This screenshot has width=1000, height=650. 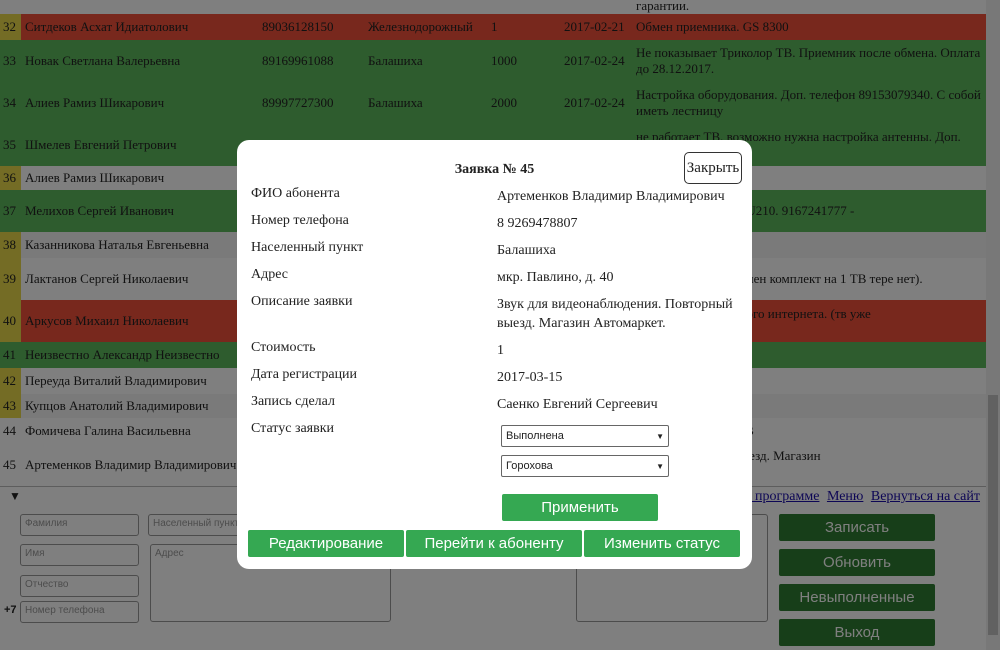 What do you see at coordinates (270, 274) in the screenshot?
I see `field-label-address: Адрес` at bounding box center [270, 274].